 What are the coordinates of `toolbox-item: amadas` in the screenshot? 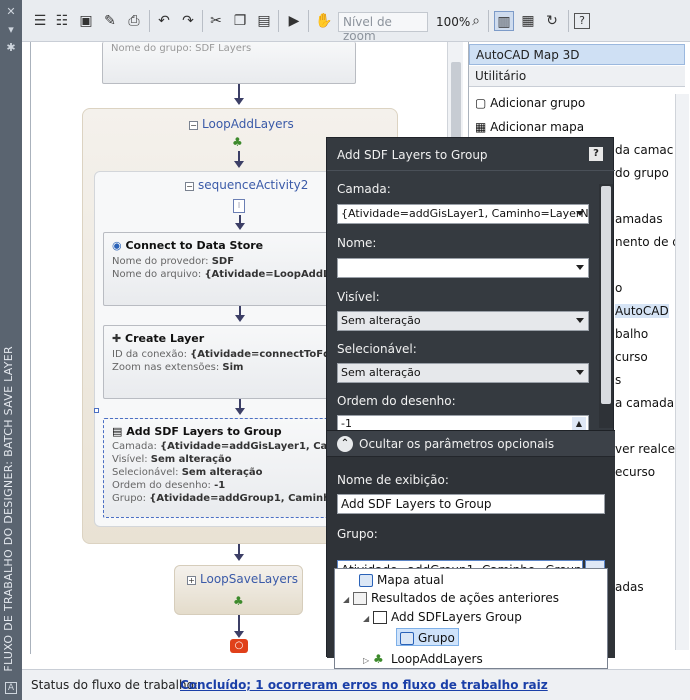 It's located at (639, 219).